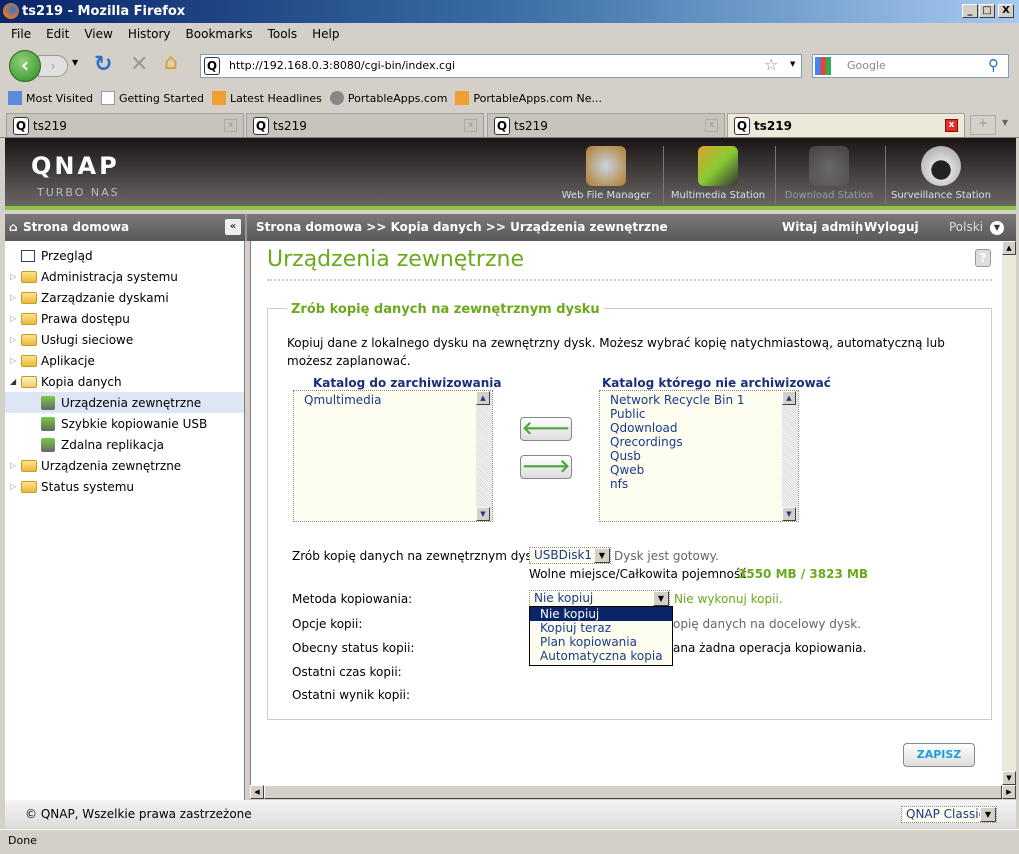 This screenshot has height=854, width=1019. What do you see at coordinates (124, 276) in the screenshot?
I see `sidebar-item: ▷ Administracja systemu` at bounding box center [124, 276].